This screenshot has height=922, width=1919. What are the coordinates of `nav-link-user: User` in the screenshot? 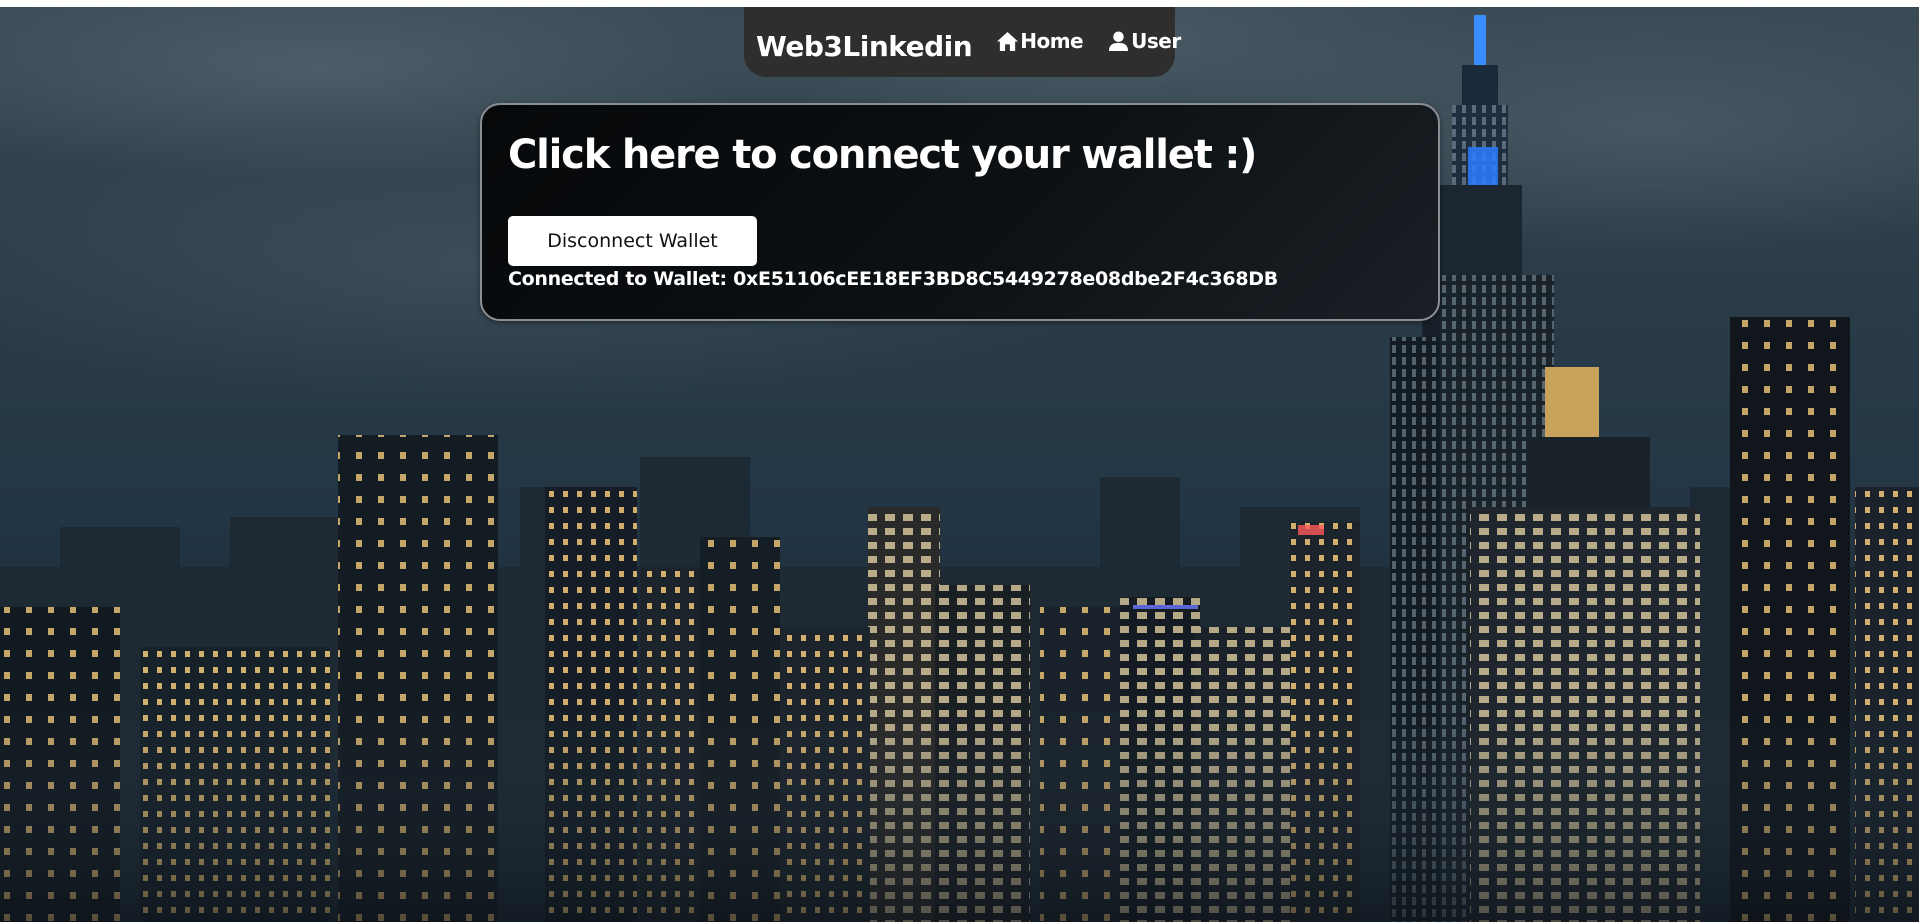 It's located at (1144, 41).